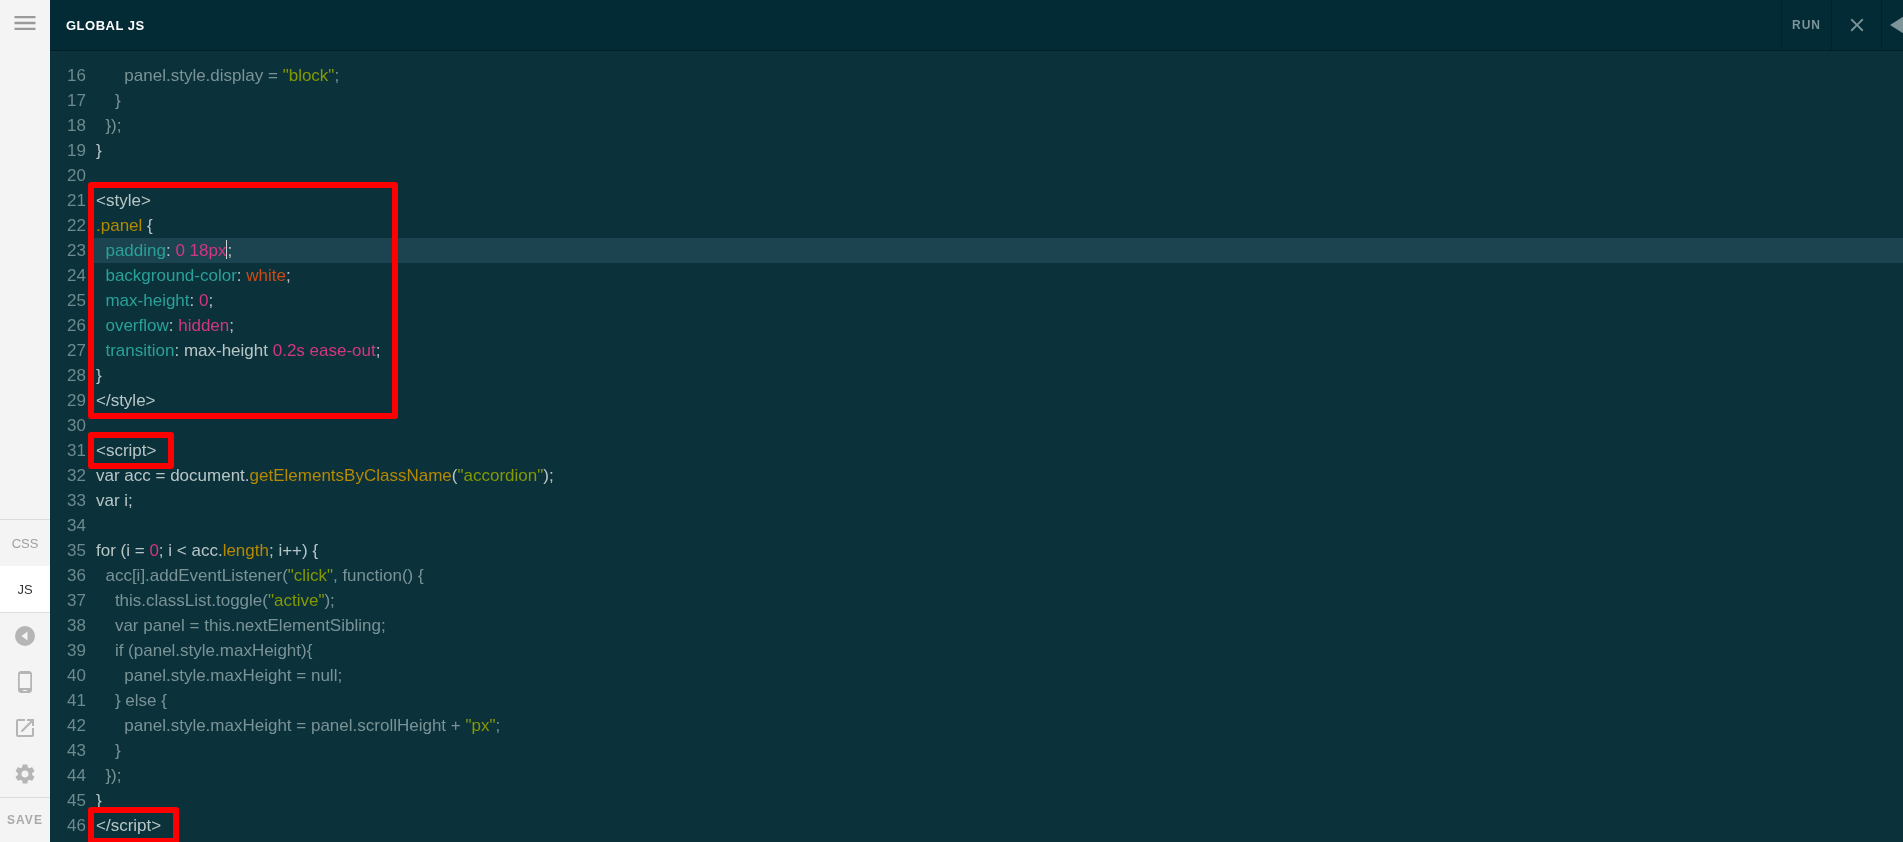 This screenshot has height=842, width=1903. What do you see at coordinates (76, 76) in the screenshot?
I see `line-number: 16` at bounding box center [76, 76].